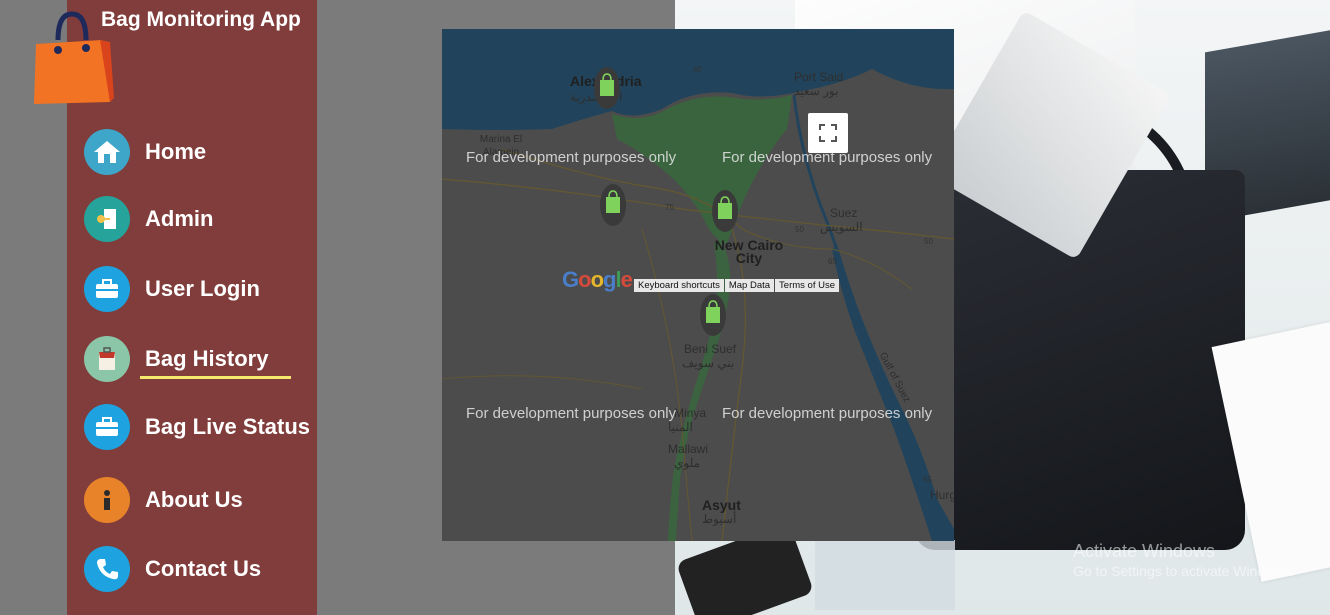  I want to click on map-attribution: Keyboard shortcuts Map Data Terms of Use, so click(737, 285).